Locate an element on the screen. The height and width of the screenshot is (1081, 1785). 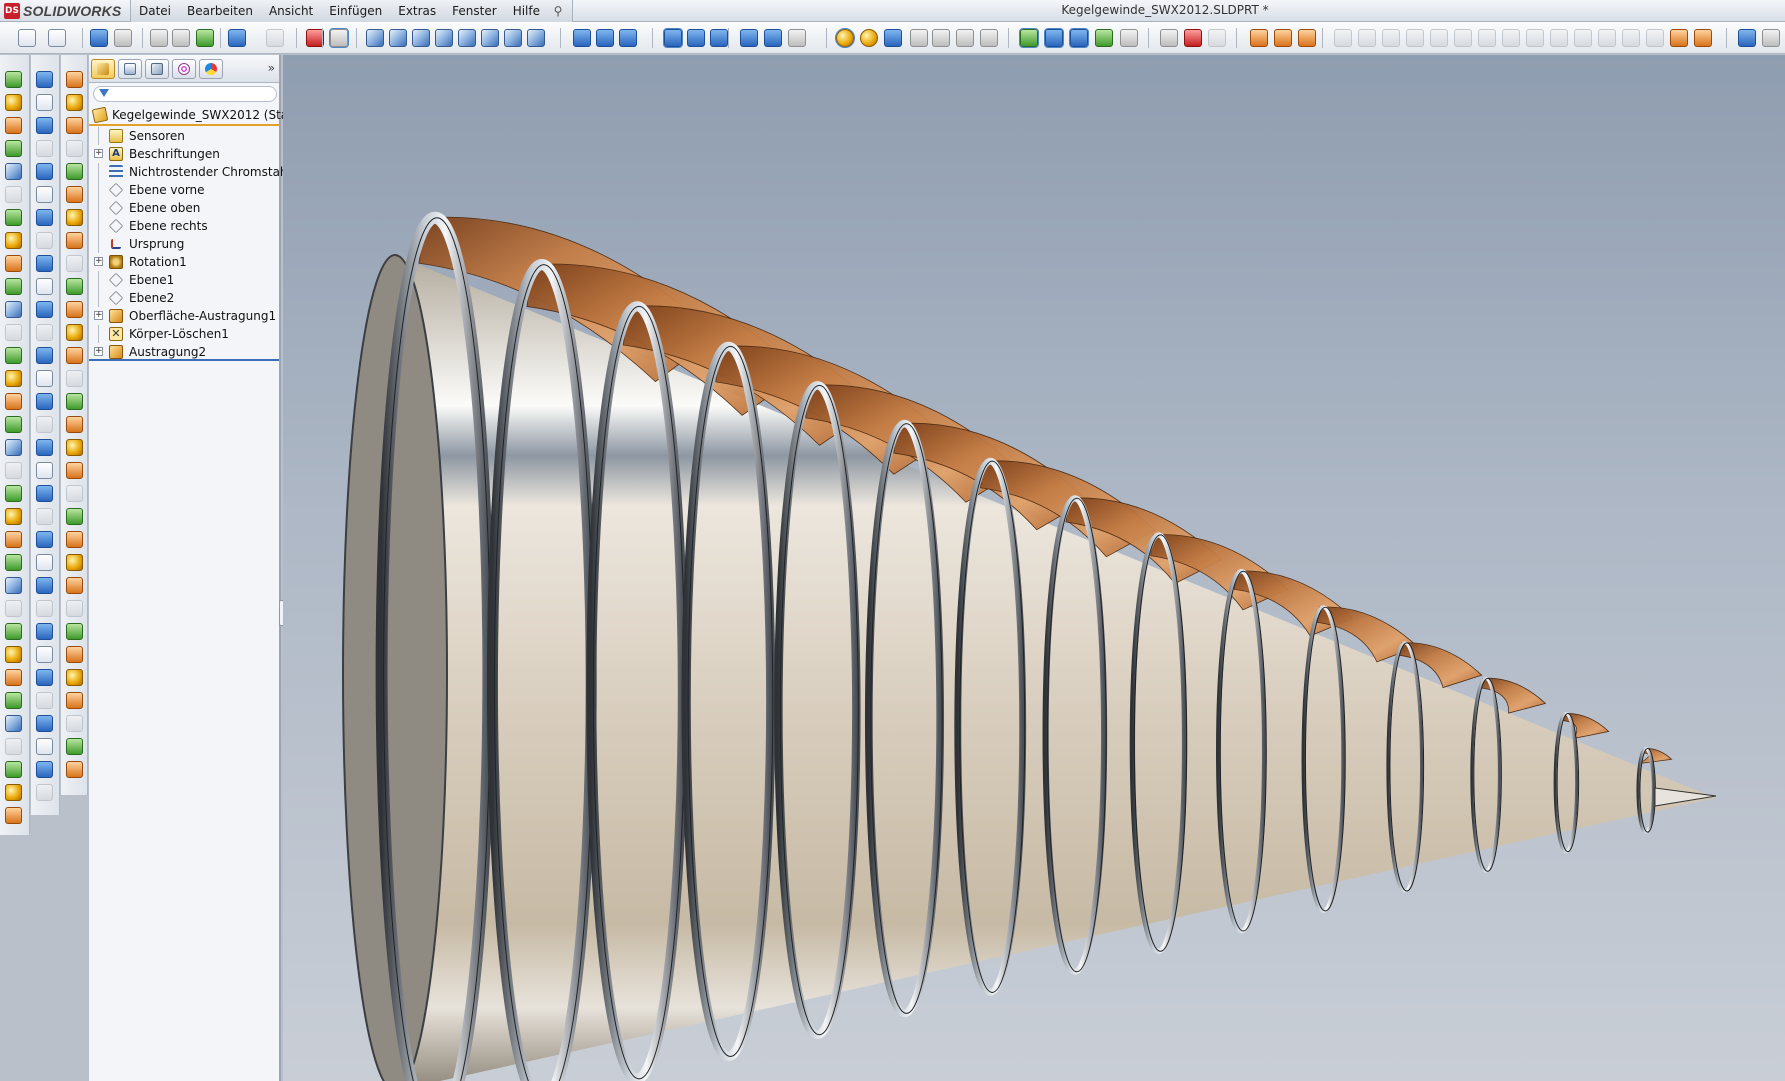
tree-item: + Austragung2 is located at coordinates (184, 352).